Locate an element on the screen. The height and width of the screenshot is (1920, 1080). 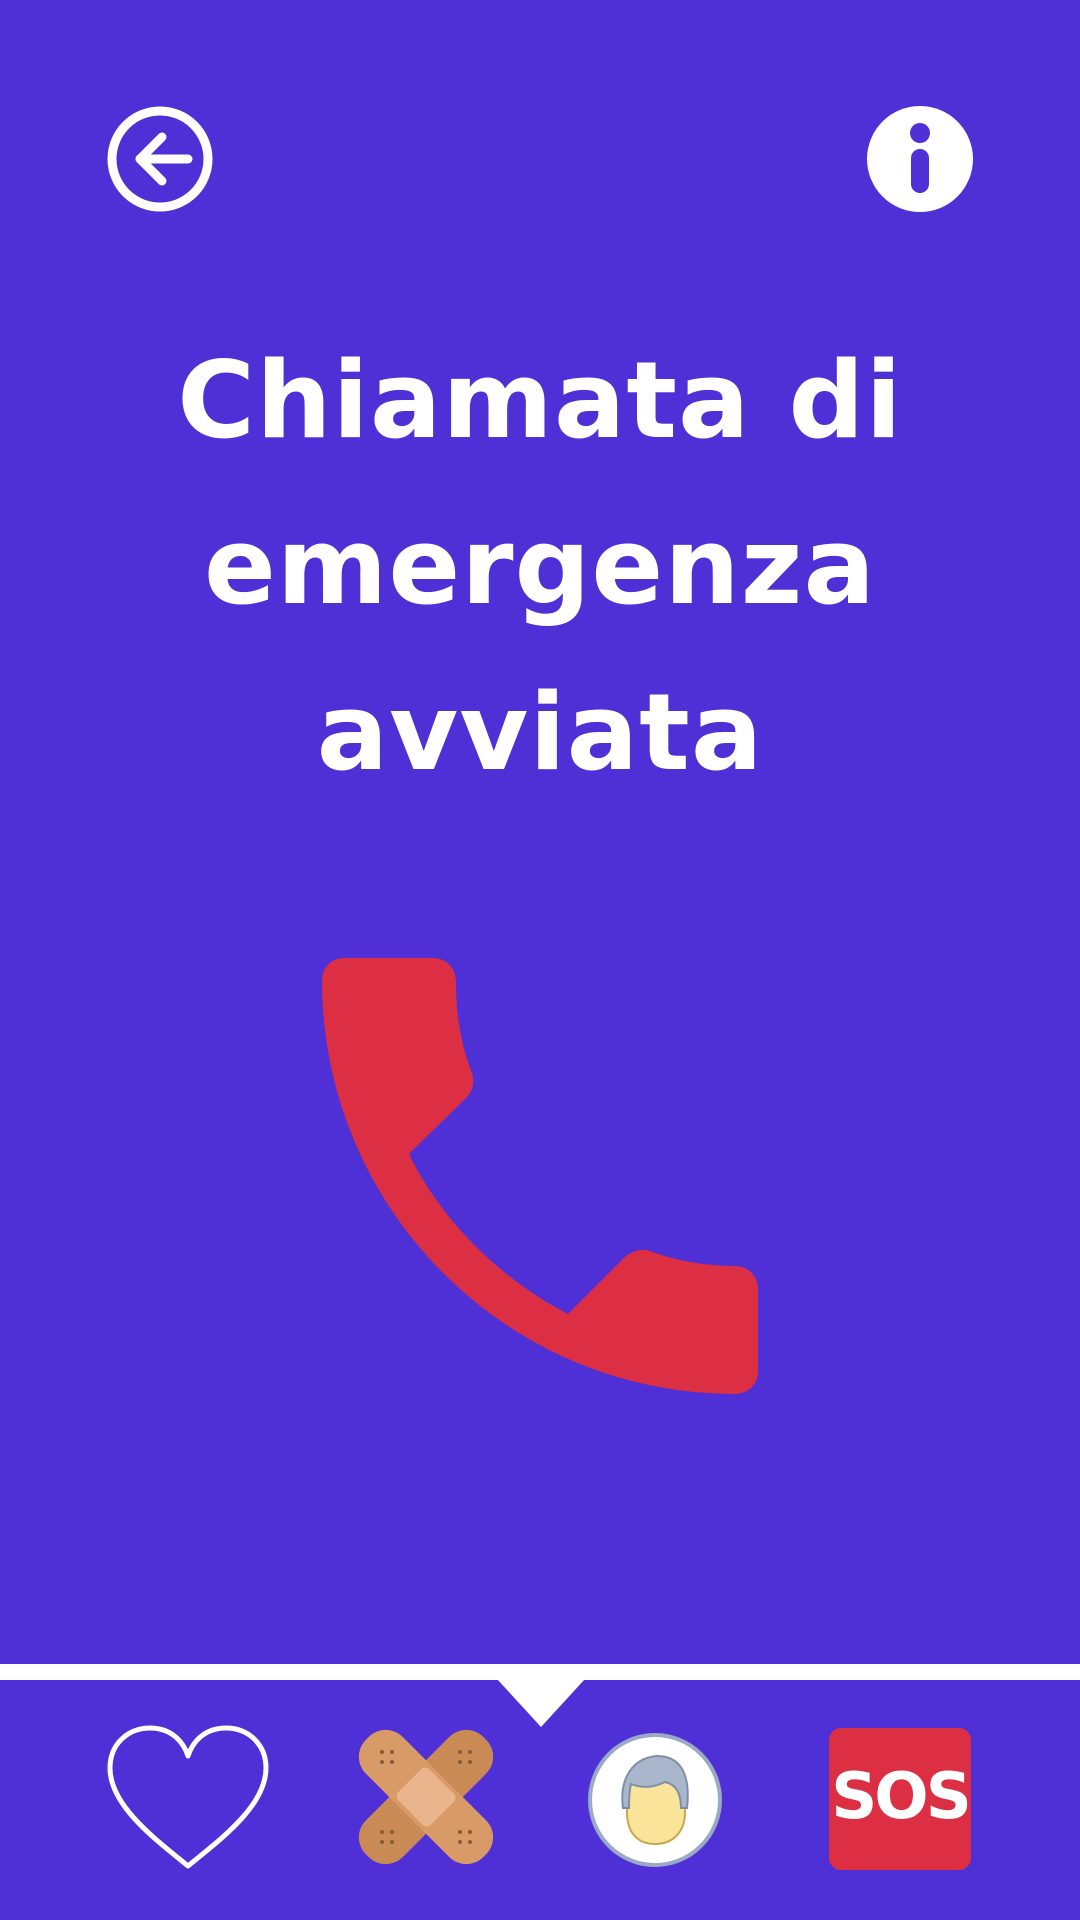
arrow-left-circle-icon is located at coordinates (160, 159).